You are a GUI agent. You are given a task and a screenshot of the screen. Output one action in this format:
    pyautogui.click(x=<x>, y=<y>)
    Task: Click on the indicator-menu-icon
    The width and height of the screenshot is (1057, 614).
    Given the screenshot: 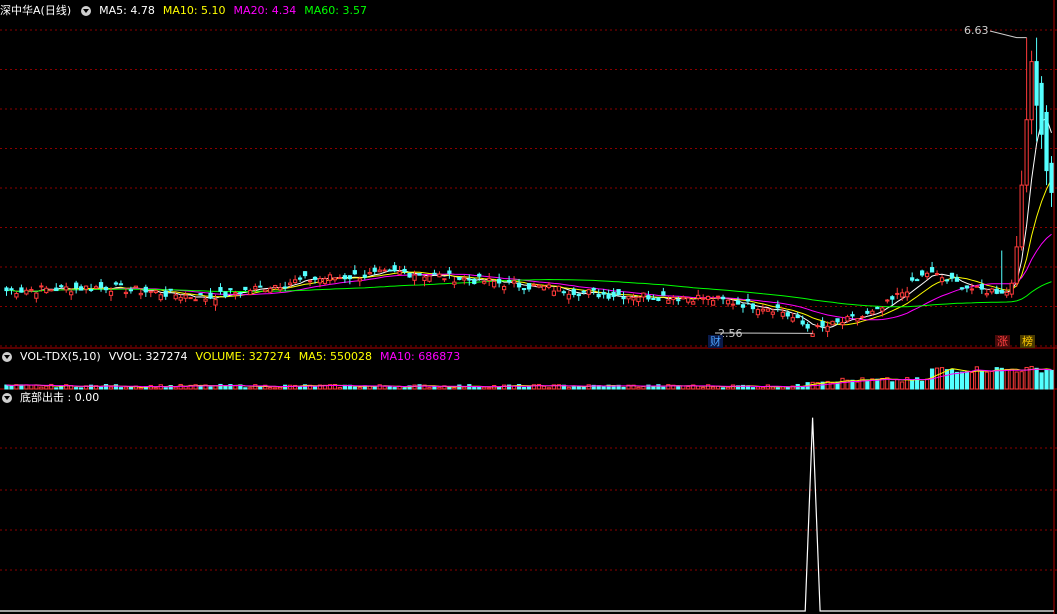 What is the action you would take?
    pyautogui.click(x=86, y=11)
    